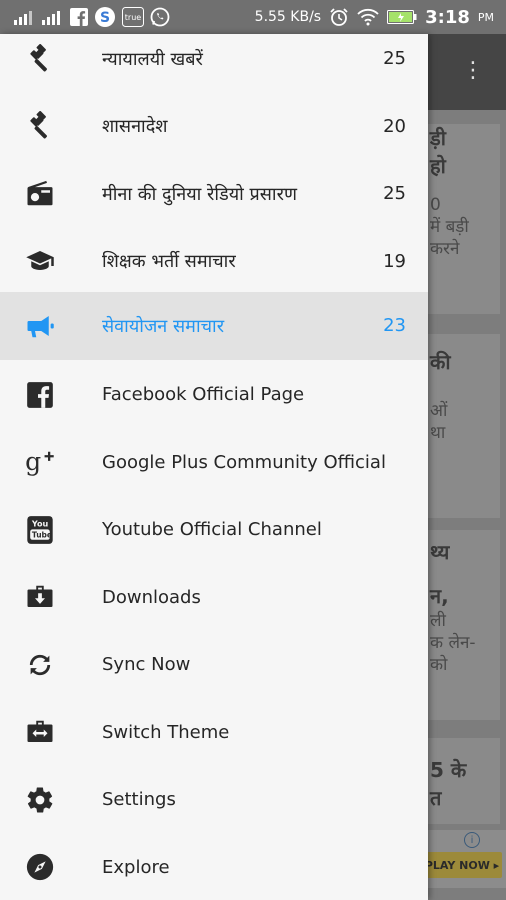 The image size is (506, 900). I want to click on ad-play-now-button: PLAY NOW ▸, so click(462, 865).